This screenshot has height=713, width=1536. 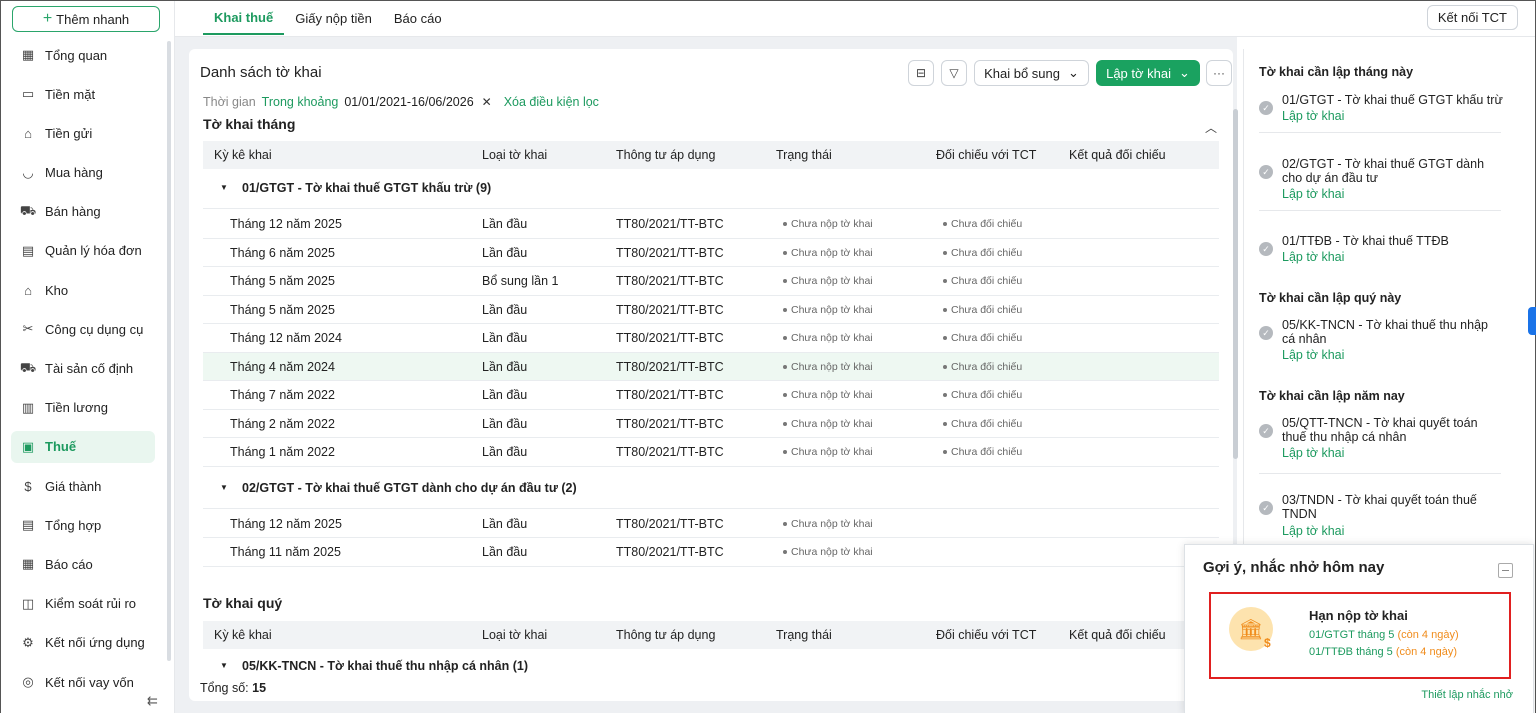 I want to click on reminder-line: 01/TTĐB tháng 5 (còn 4 ngày), so click(x=1383, y=652).